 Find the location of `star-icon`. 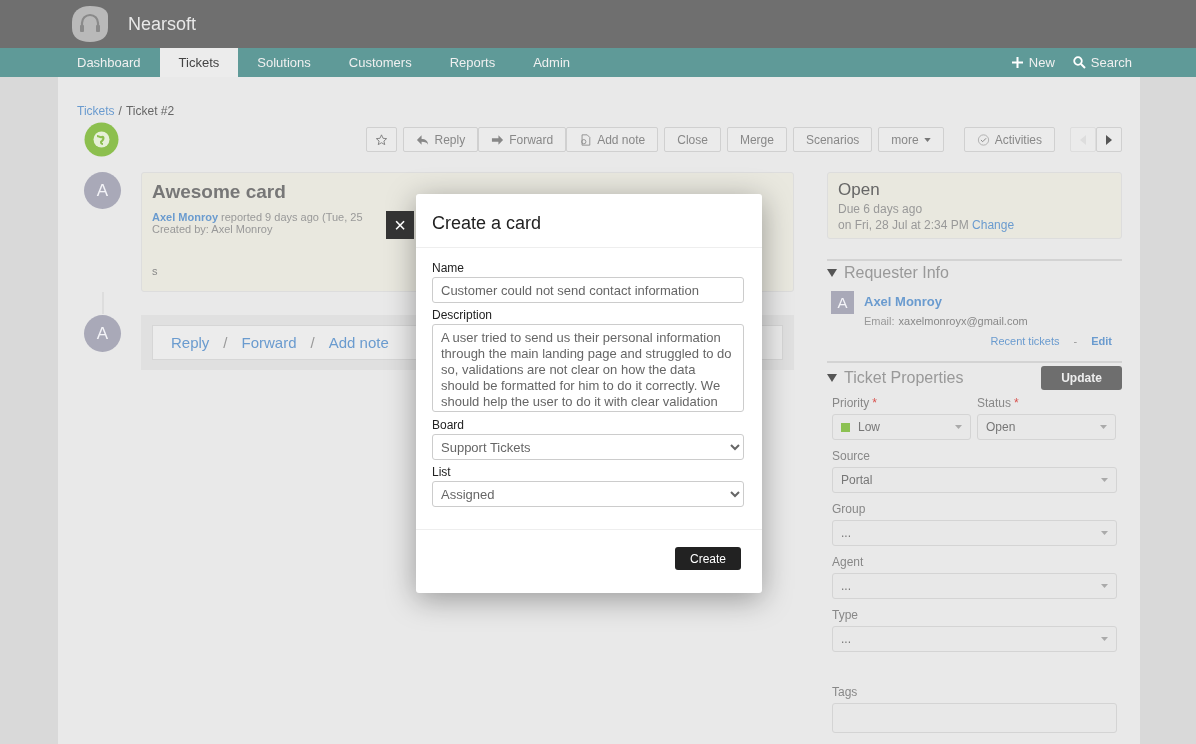

star-icon is located at coordinates (382, 139).